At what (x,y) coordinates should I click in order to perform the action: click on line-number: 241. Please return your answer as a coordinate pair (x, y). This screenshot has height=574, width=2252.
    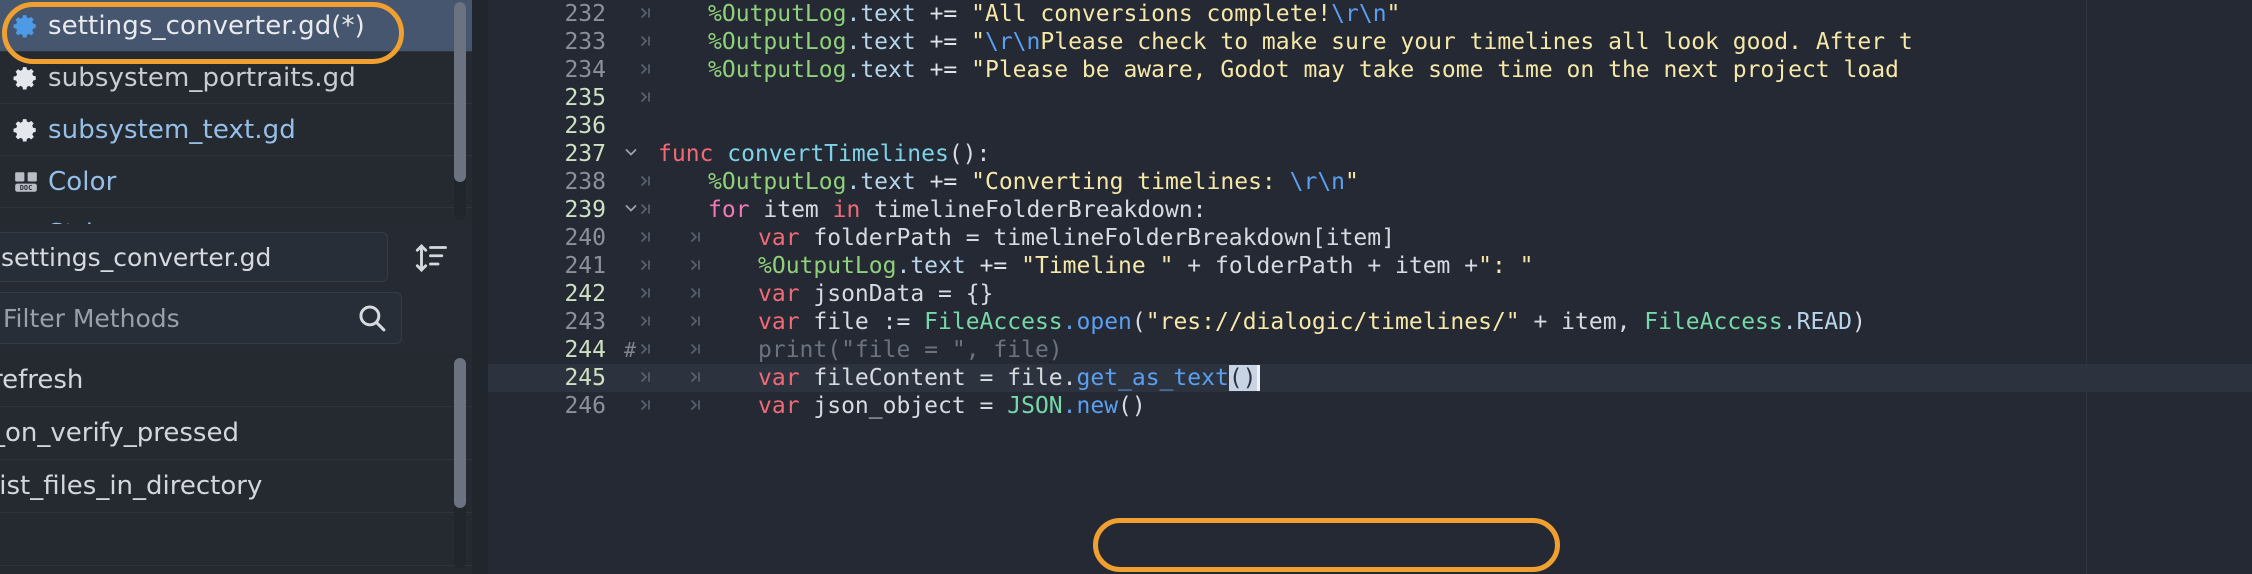
    Looking at the image, I should click on (585, 266).